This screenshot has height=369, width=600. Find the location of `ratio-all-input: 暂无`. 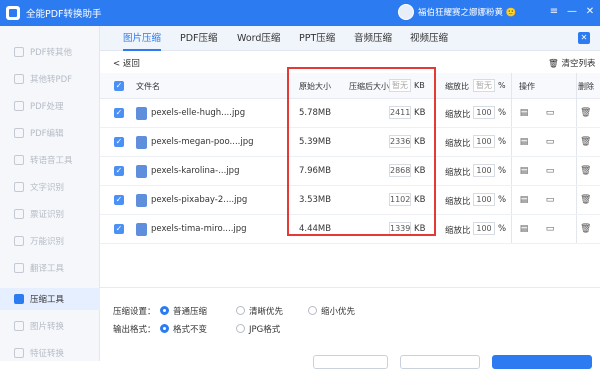

ratio-all-input: 暂无 is located at coordinates (484, 85).